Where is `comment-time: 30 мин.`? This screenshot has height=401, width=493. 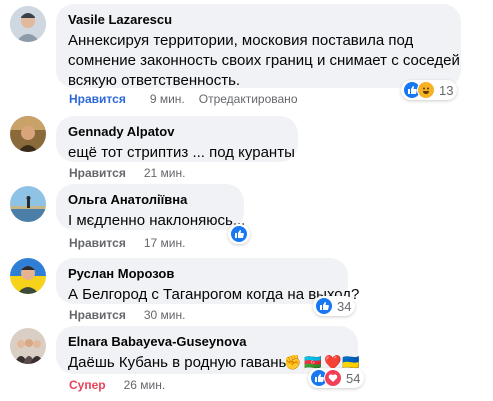
comment-time: 30 мин. is located at coordinates (165, 315).